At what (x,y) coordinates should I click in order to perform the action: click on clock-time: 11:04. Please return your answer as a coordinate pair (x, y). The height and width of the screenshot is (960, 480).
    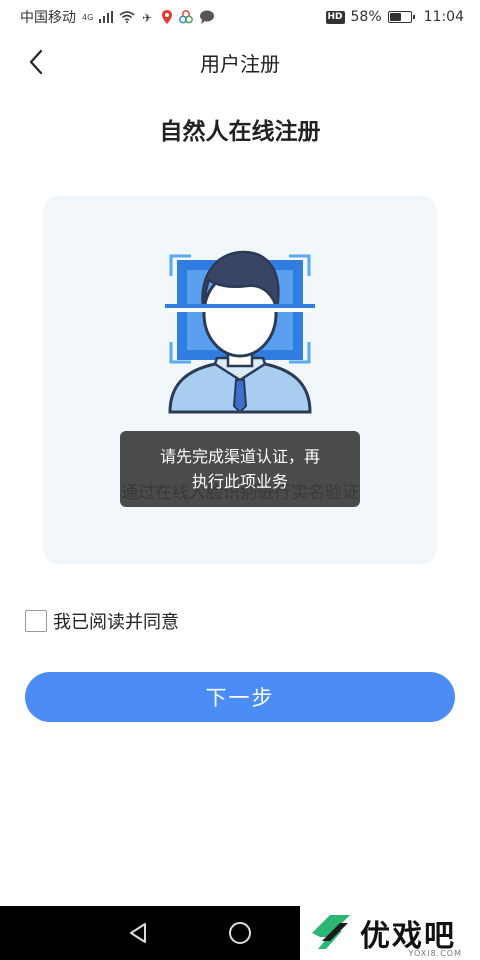
    Looking at the image, I should click on (443, 17).